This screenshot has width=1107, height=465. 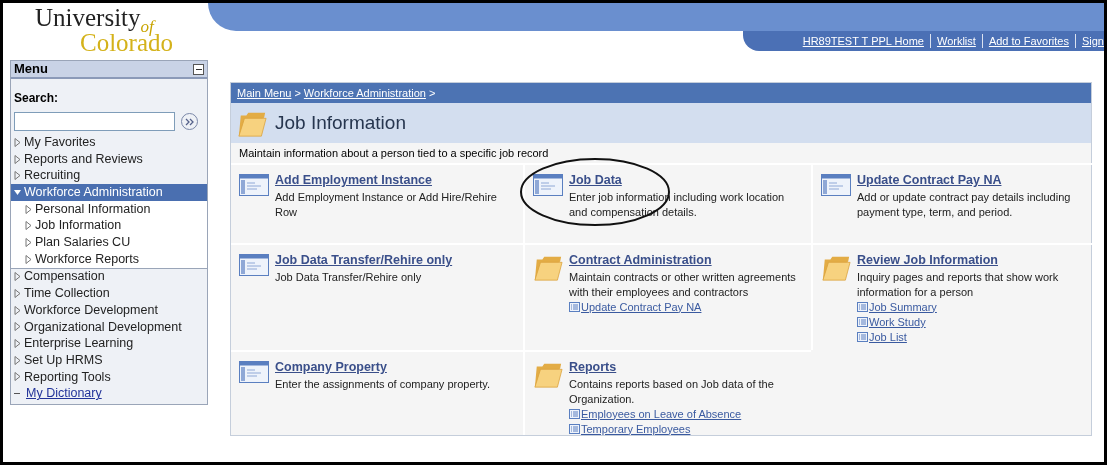 I want to click on menu-item: Recruiting, so click(x=109, y=176).